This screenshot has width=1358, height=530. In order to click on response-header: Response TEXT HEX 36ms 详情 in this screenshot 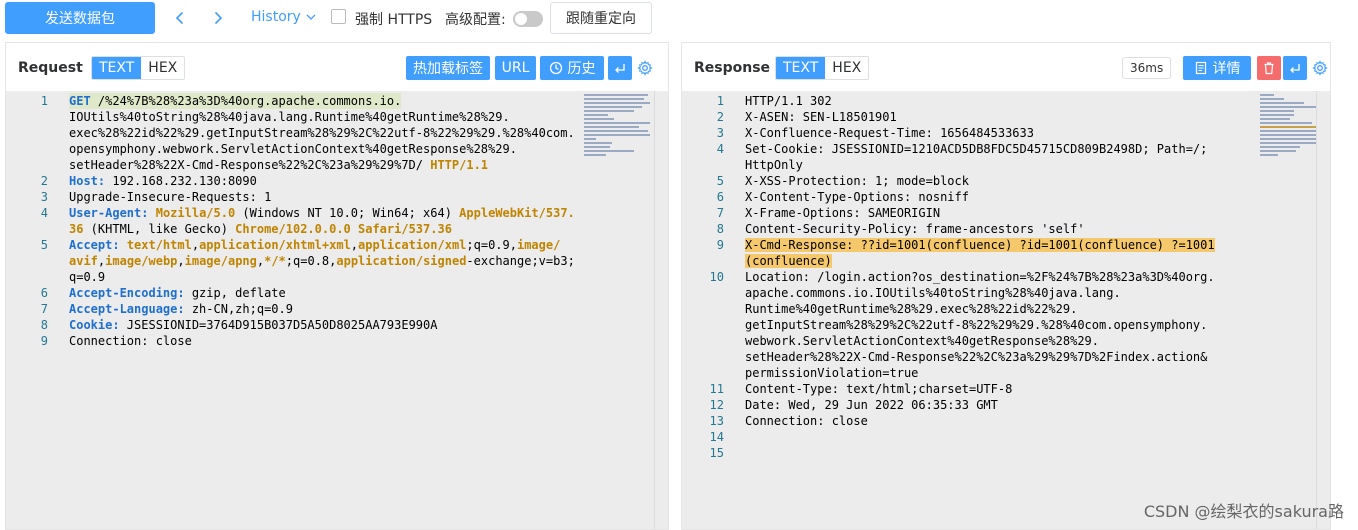, I will do `click(1006, 67)`.